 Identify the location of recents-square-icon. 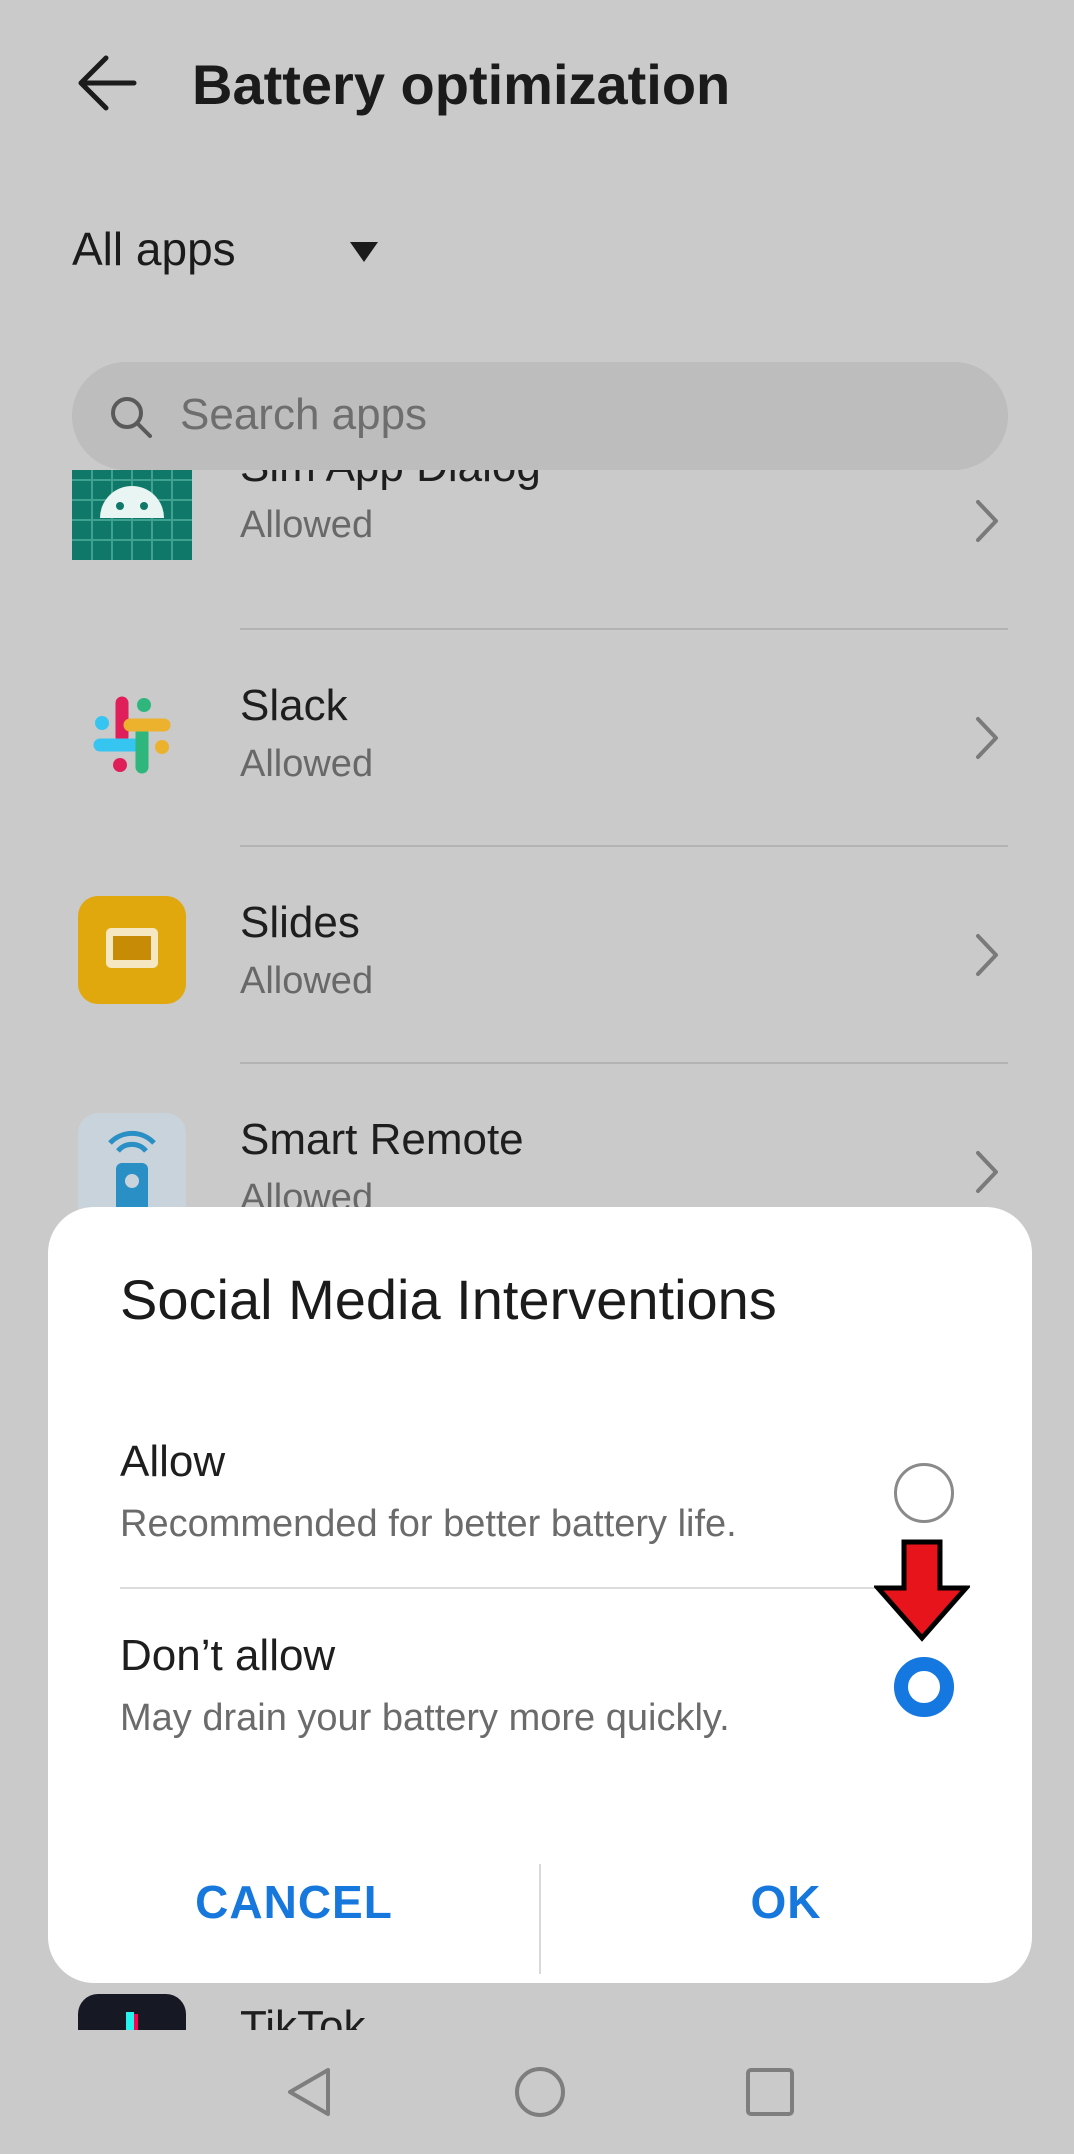
(770, 2092).